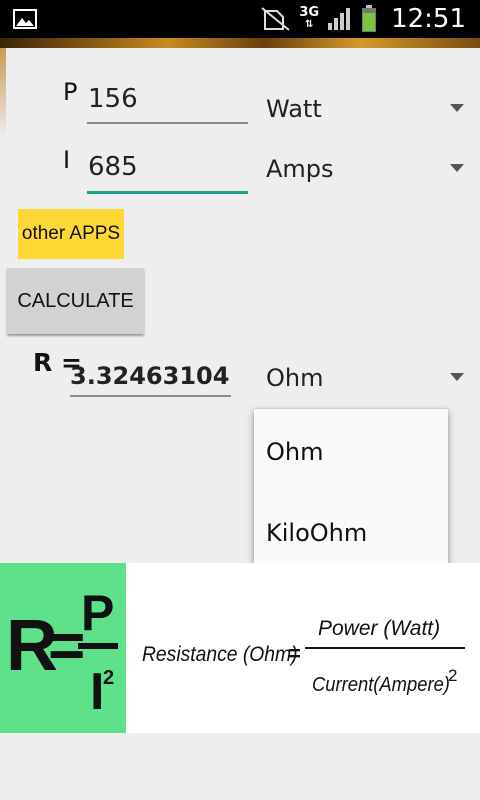  I want to click on other-apps-button: other APPS, so click(71, 234).